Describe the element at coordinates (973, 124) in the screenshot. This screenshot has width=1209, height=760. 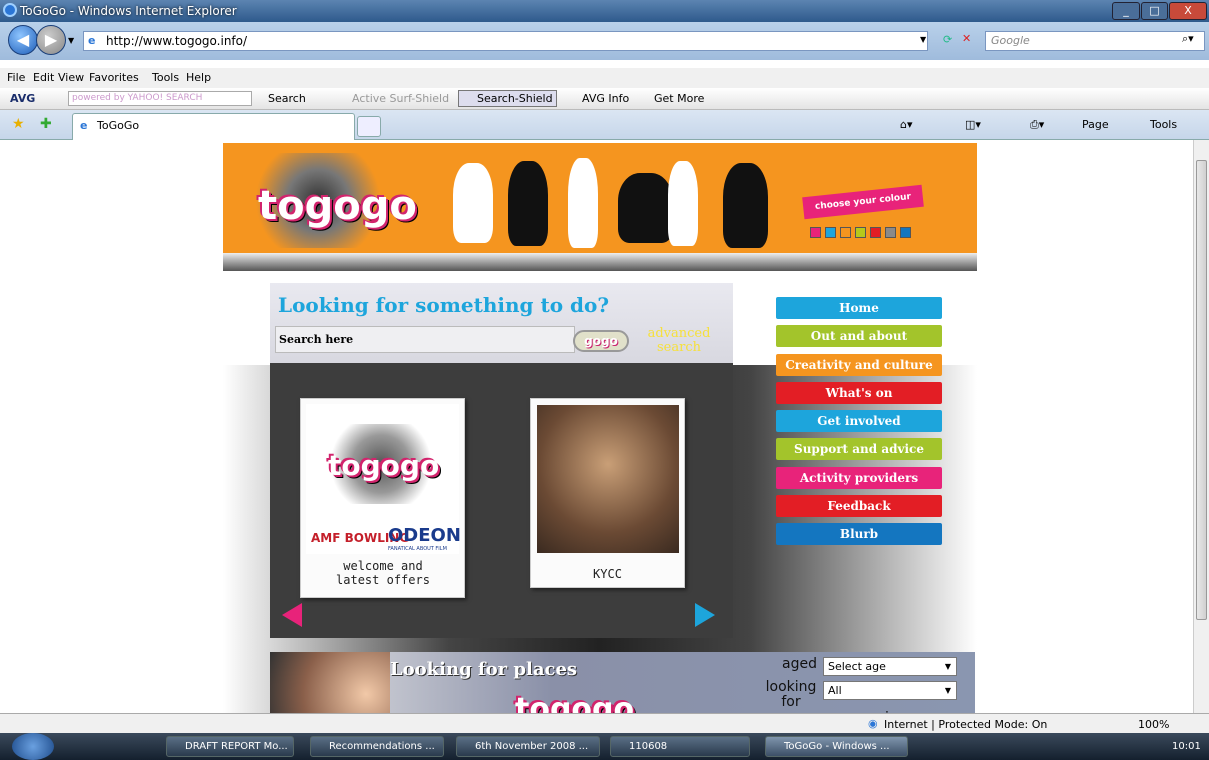
I see `feeds-icon: ◫▾` at that location.